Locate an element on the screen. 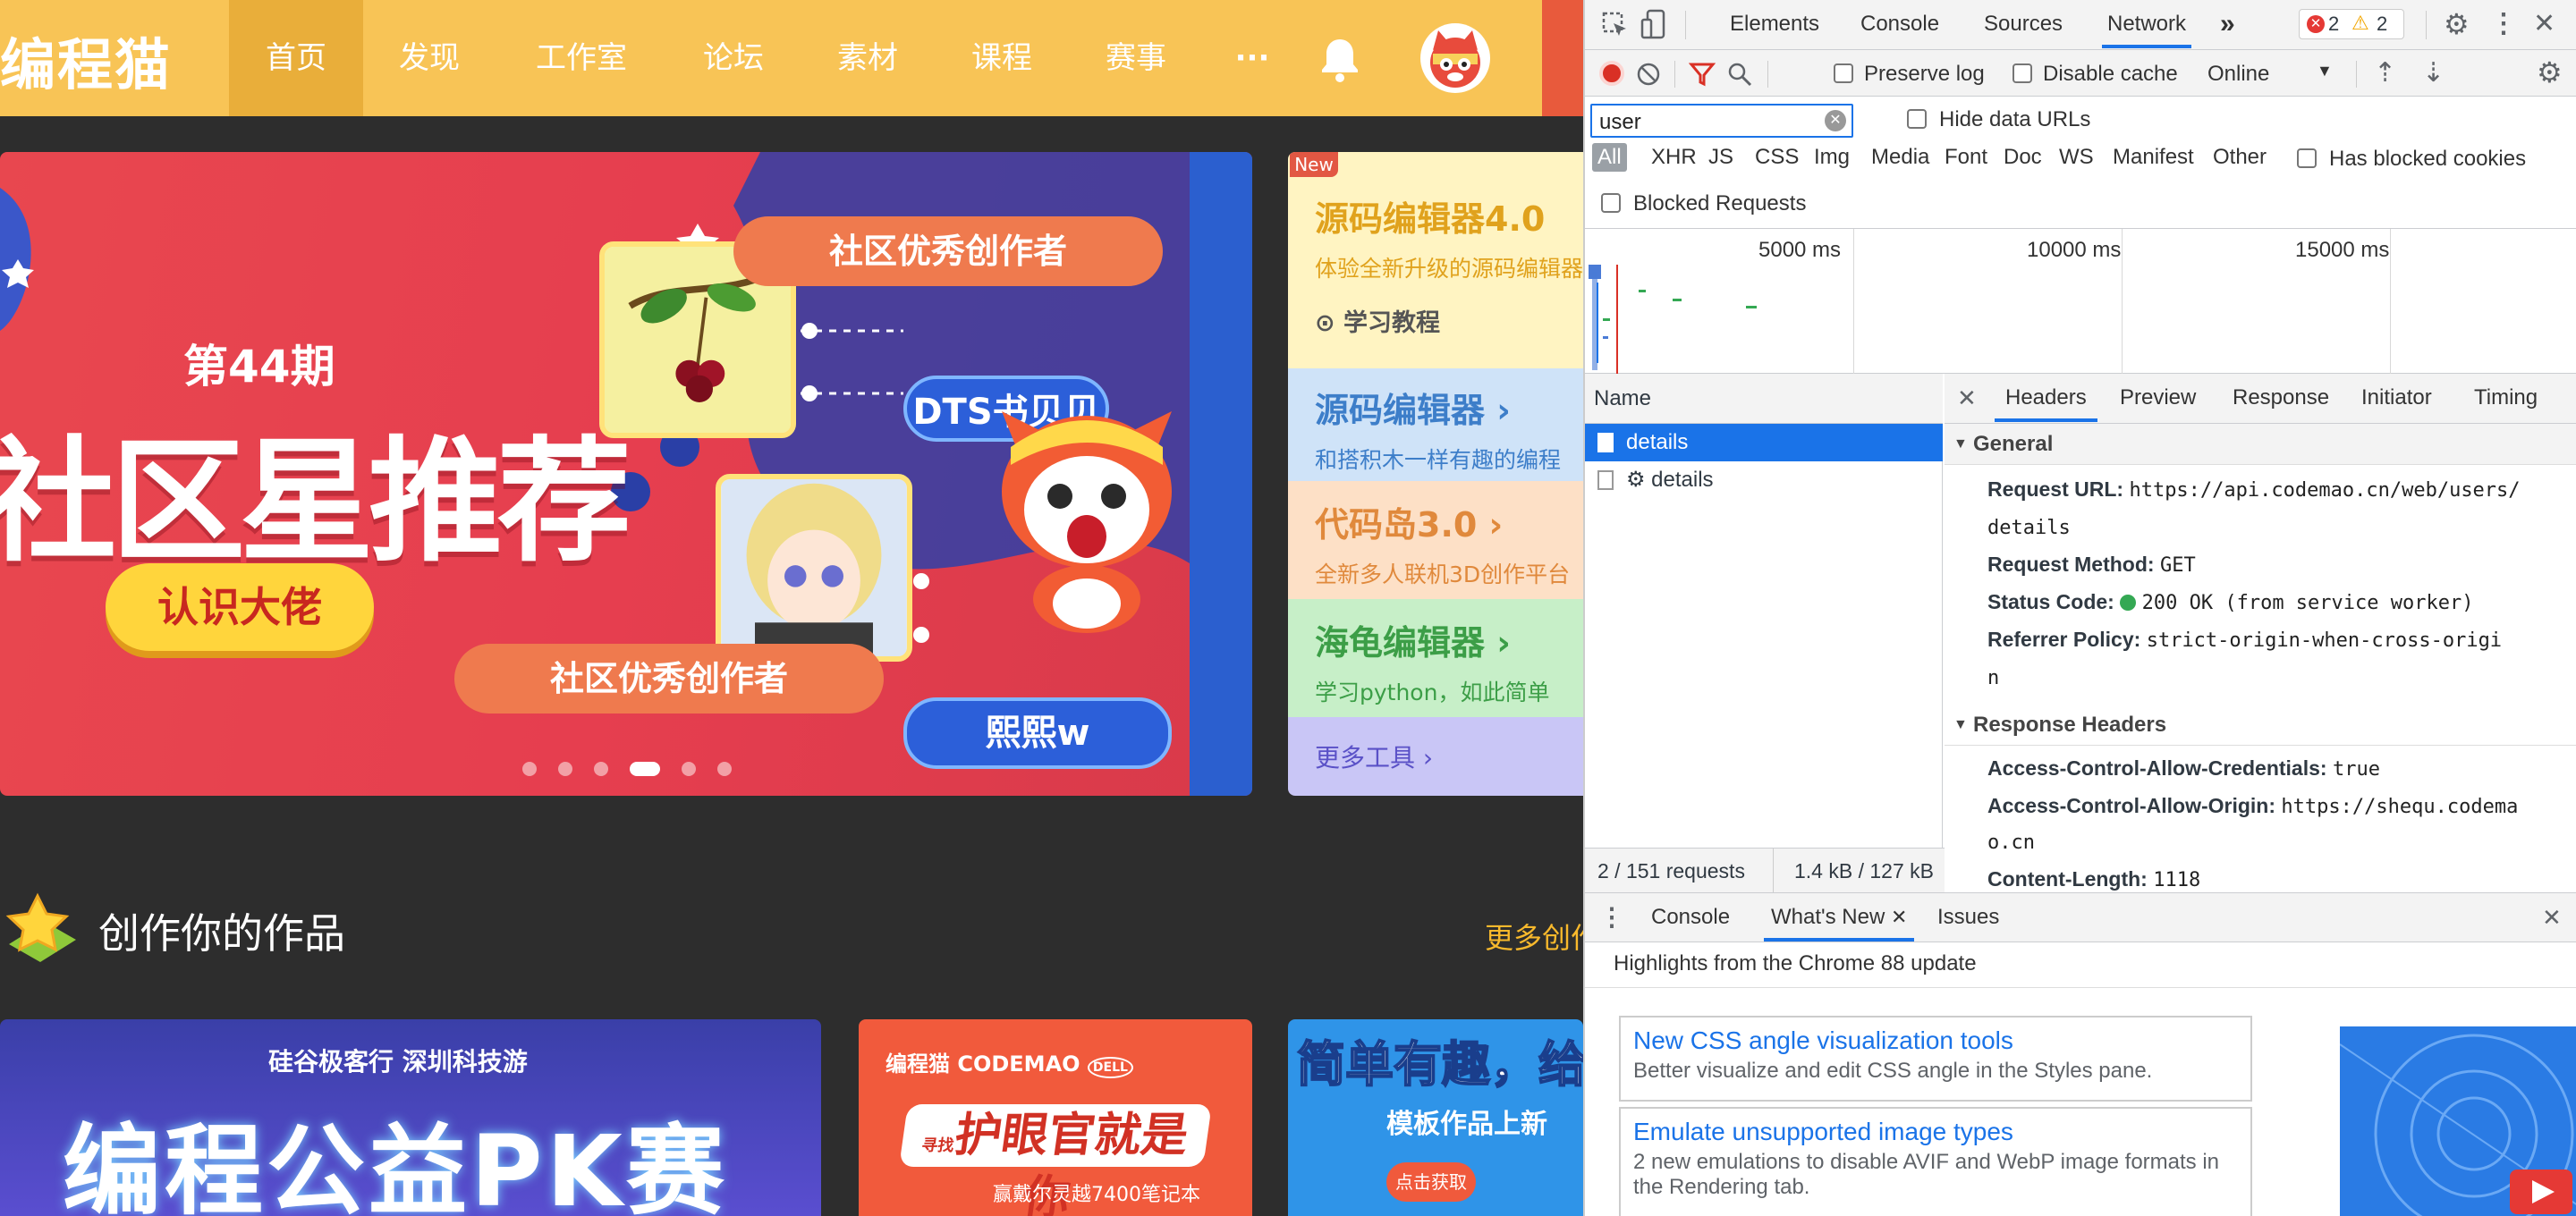  creator-name-bottom: 熙熙w is located at coordinates (1037, 733).